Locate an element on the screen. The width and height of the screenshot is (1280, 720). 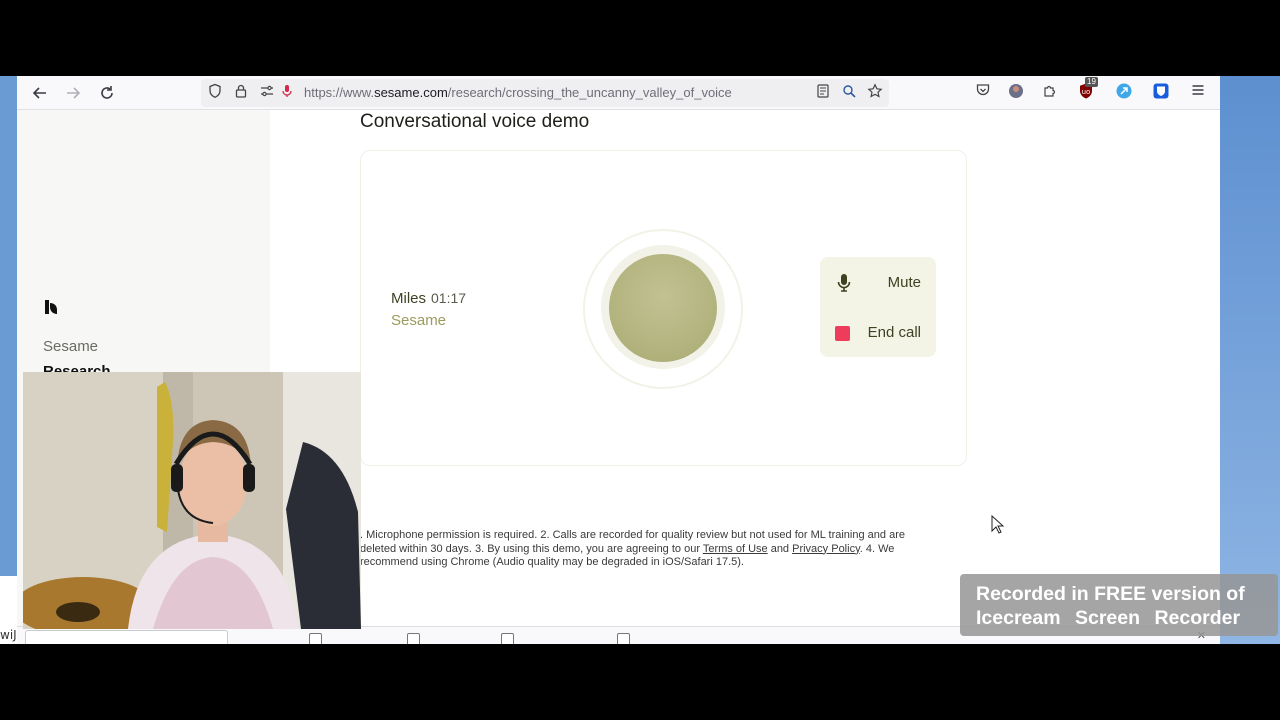
call-controls: Mute End call is located at coordinates (878, 307).